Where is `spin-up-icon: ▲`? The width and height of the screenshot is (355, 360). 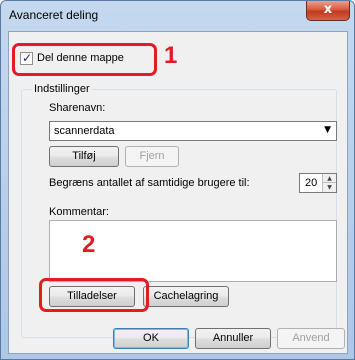
spin-up-icon: ▲ is located at coordinates (329, 178).